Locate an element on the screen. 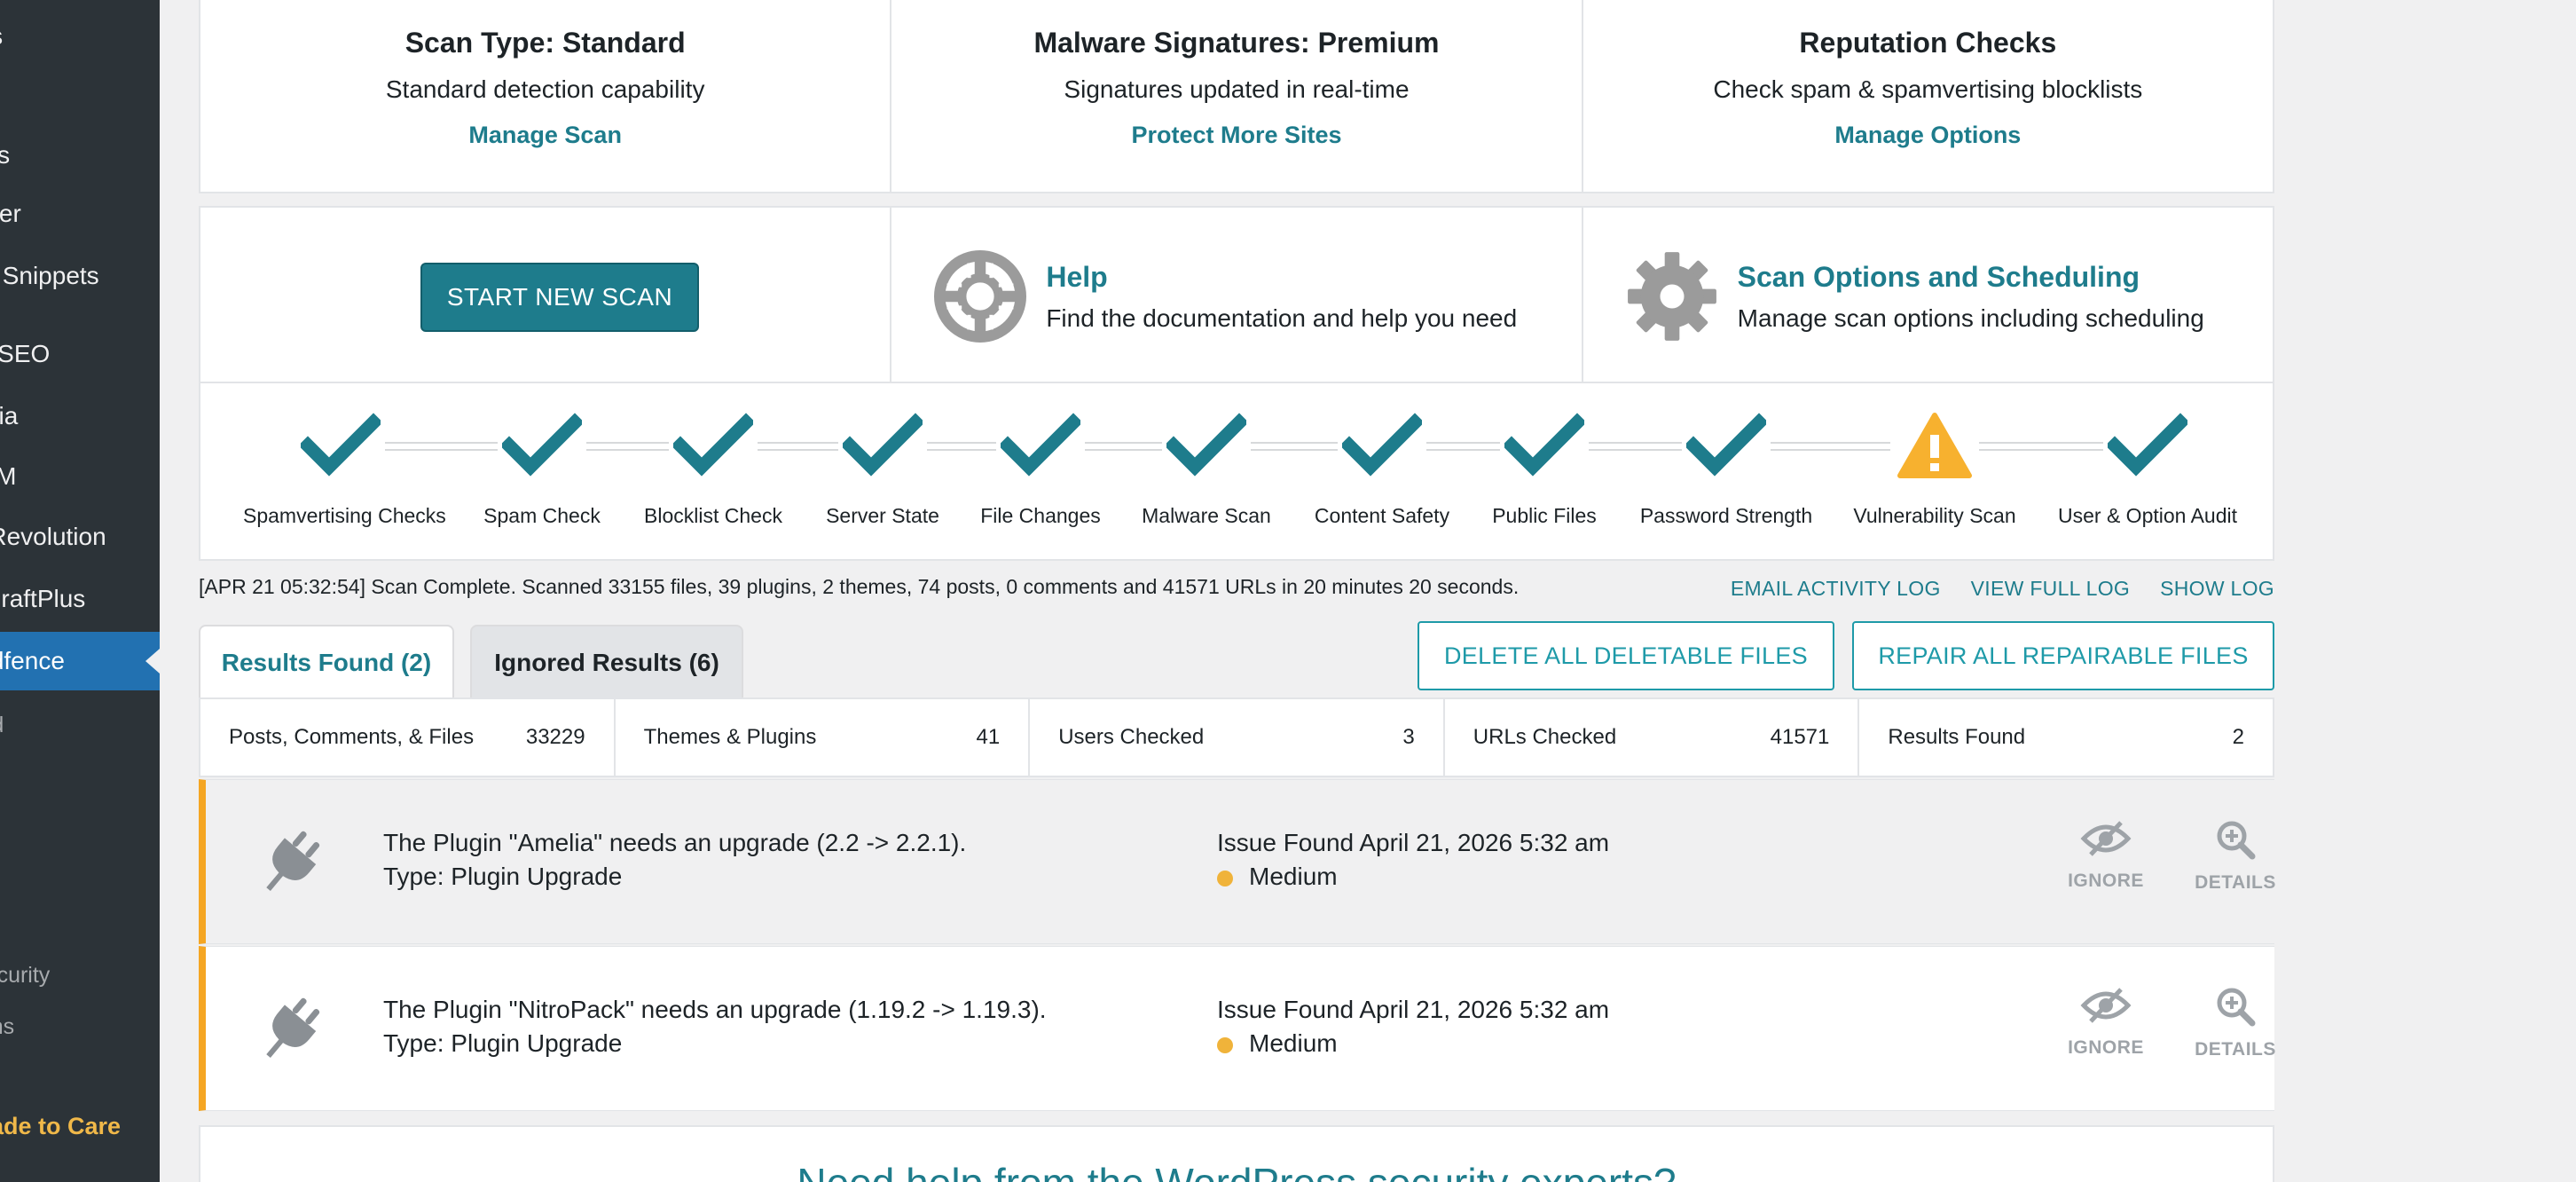  scan-options-desc: Manage scan options including scheduling is located at coordinates (1970, 317).